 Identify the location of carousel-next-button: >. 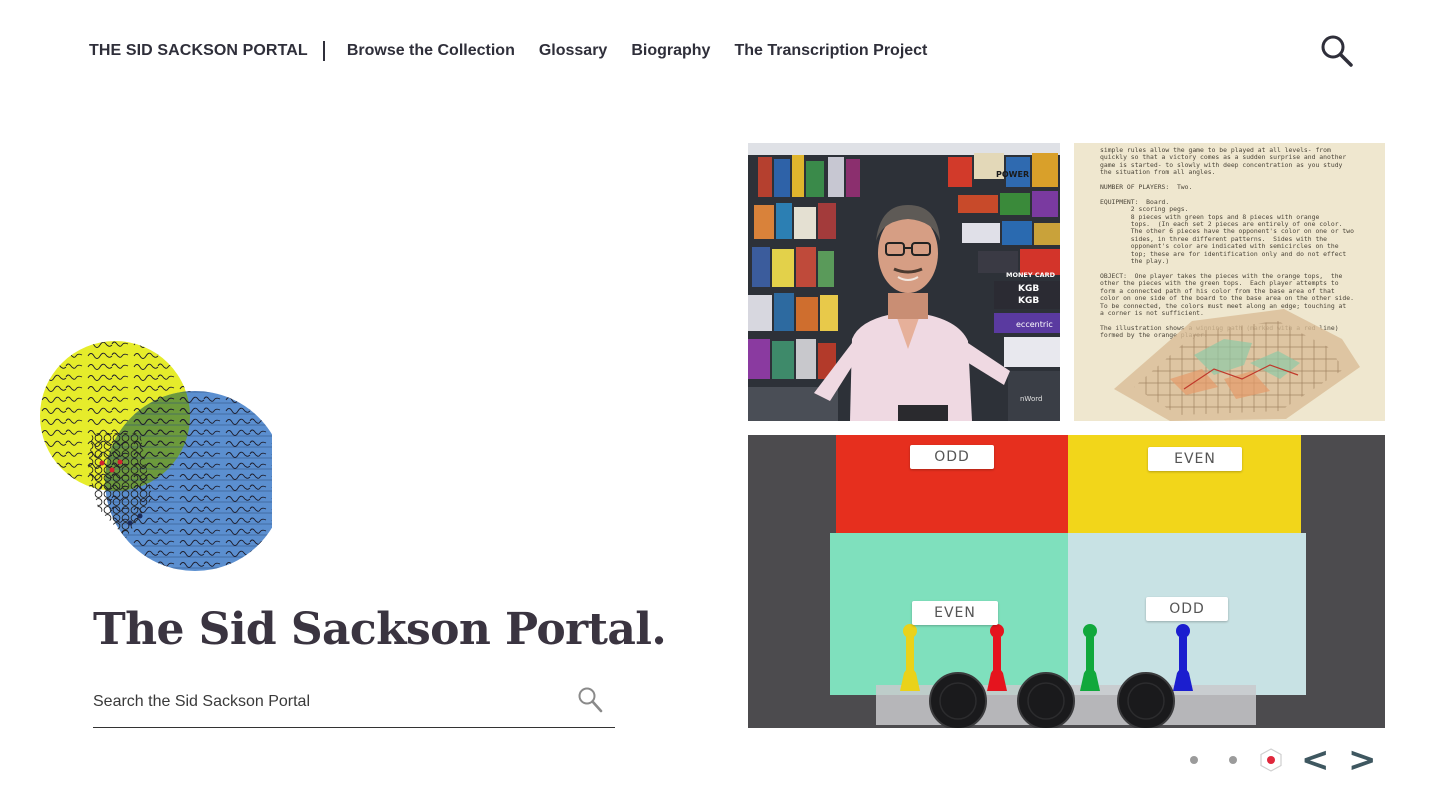
(1362, 760).